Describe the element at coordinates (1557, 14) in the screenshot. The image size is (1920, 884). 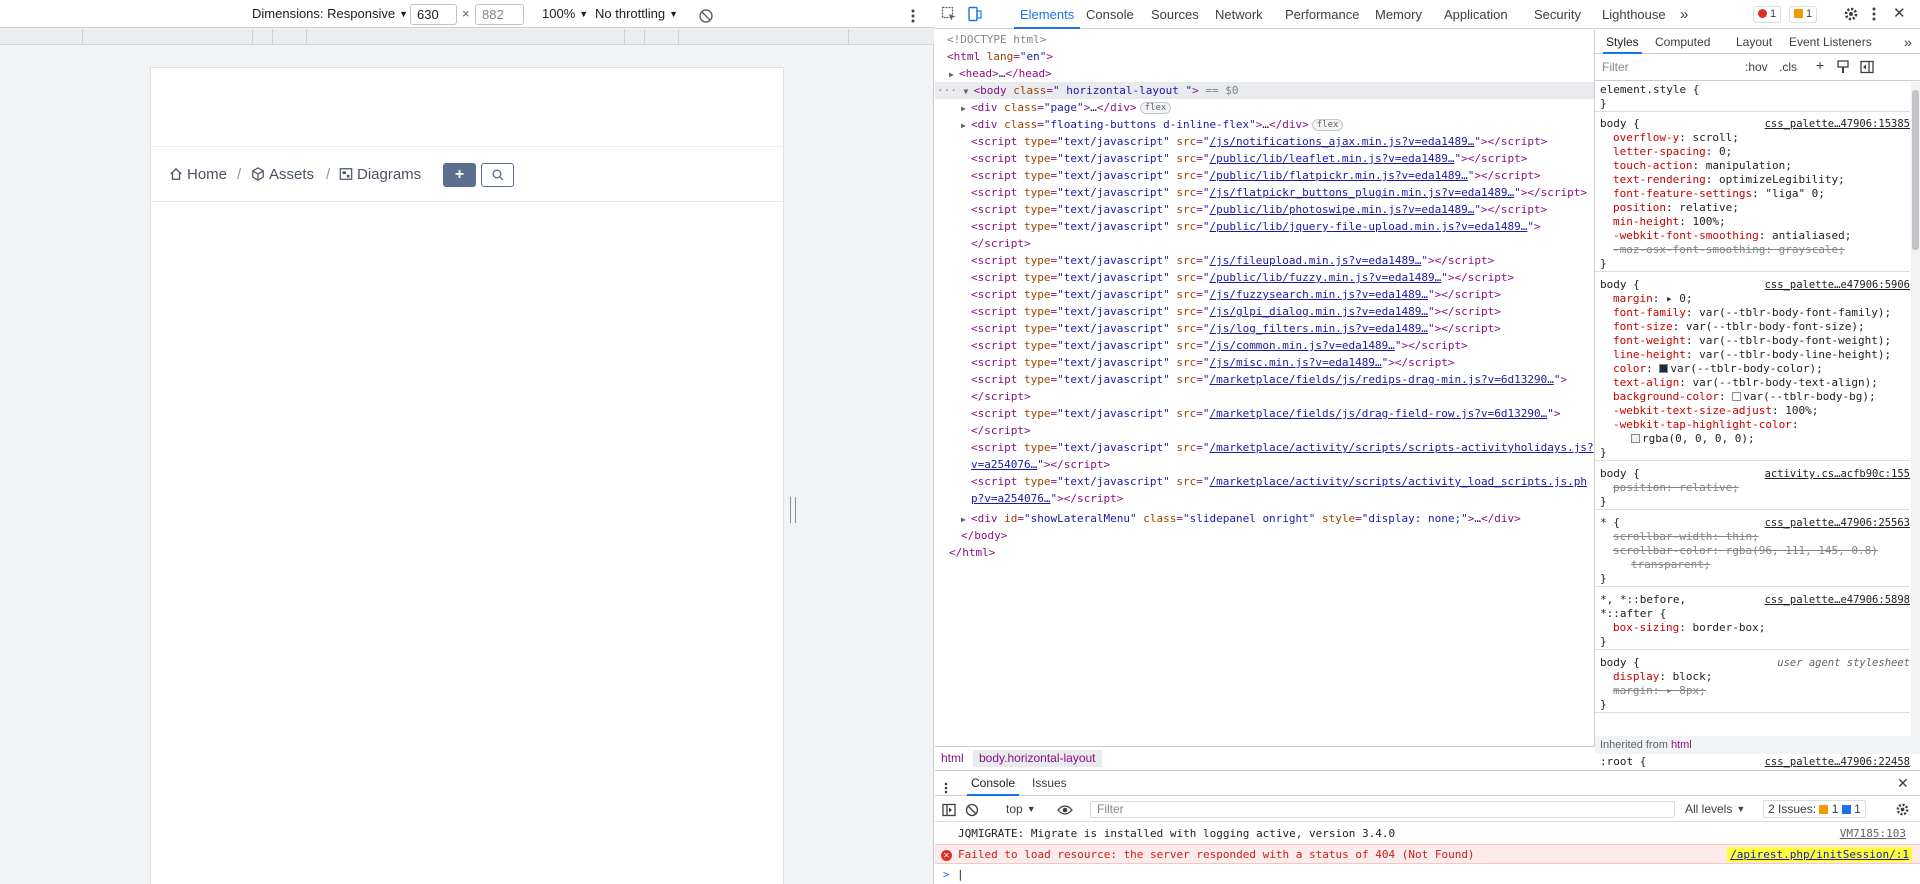
I see `tab-security: Security` at that location.